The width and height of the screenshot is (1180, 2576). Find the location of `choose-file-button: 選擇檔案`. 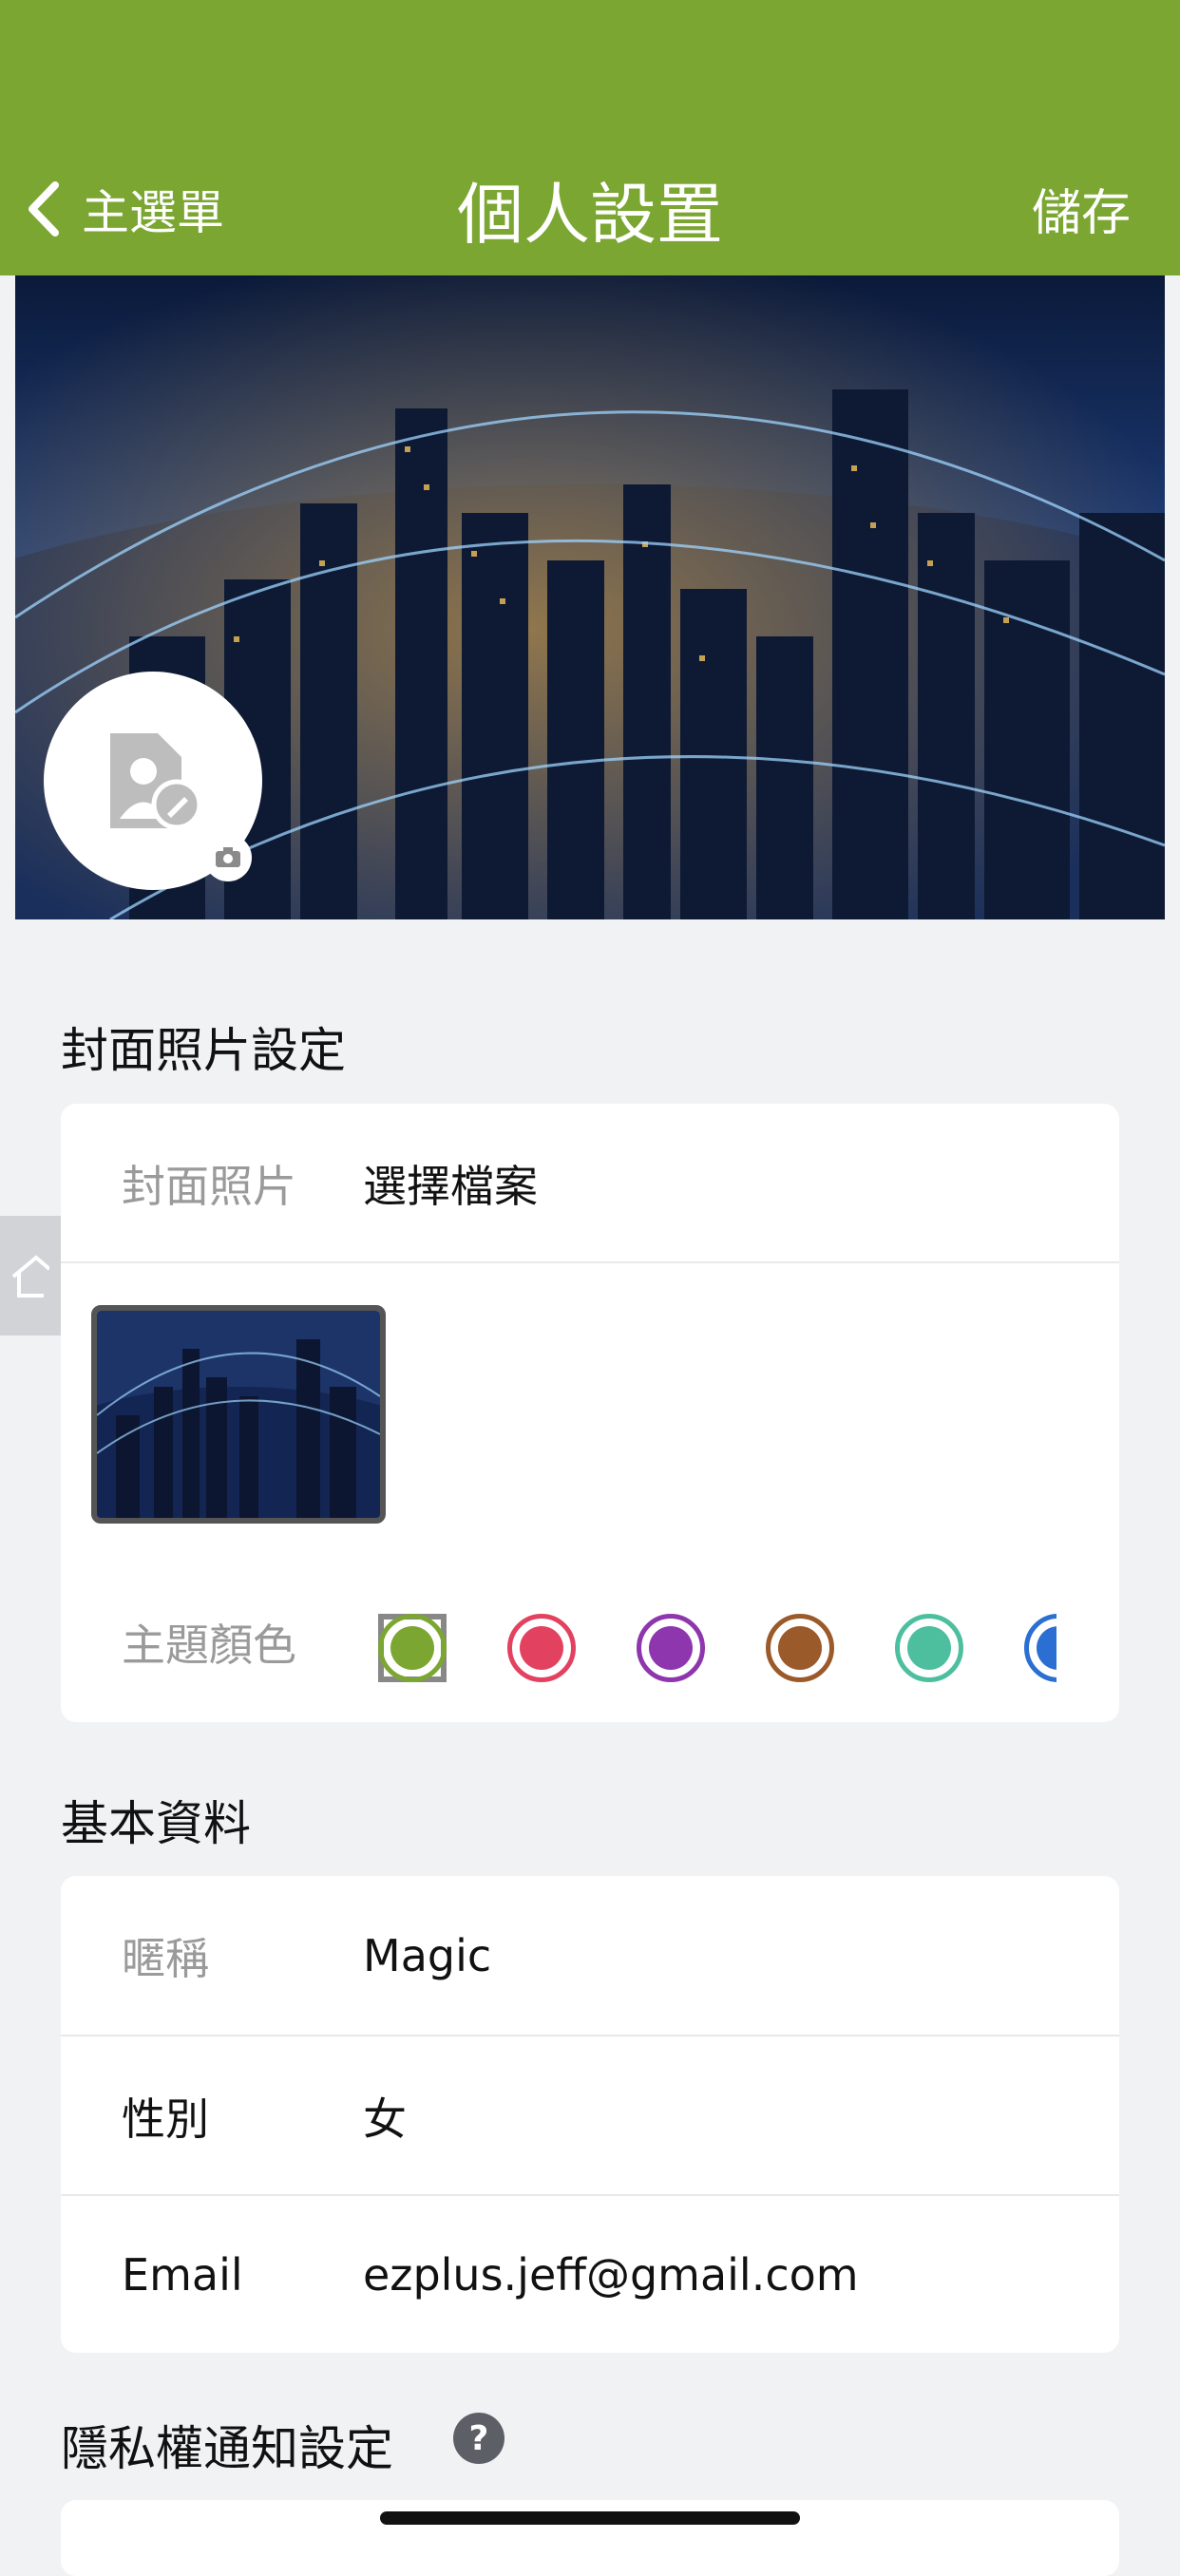

choose-file-button: 選擇檔案 is located at coordinates (450, 1183).